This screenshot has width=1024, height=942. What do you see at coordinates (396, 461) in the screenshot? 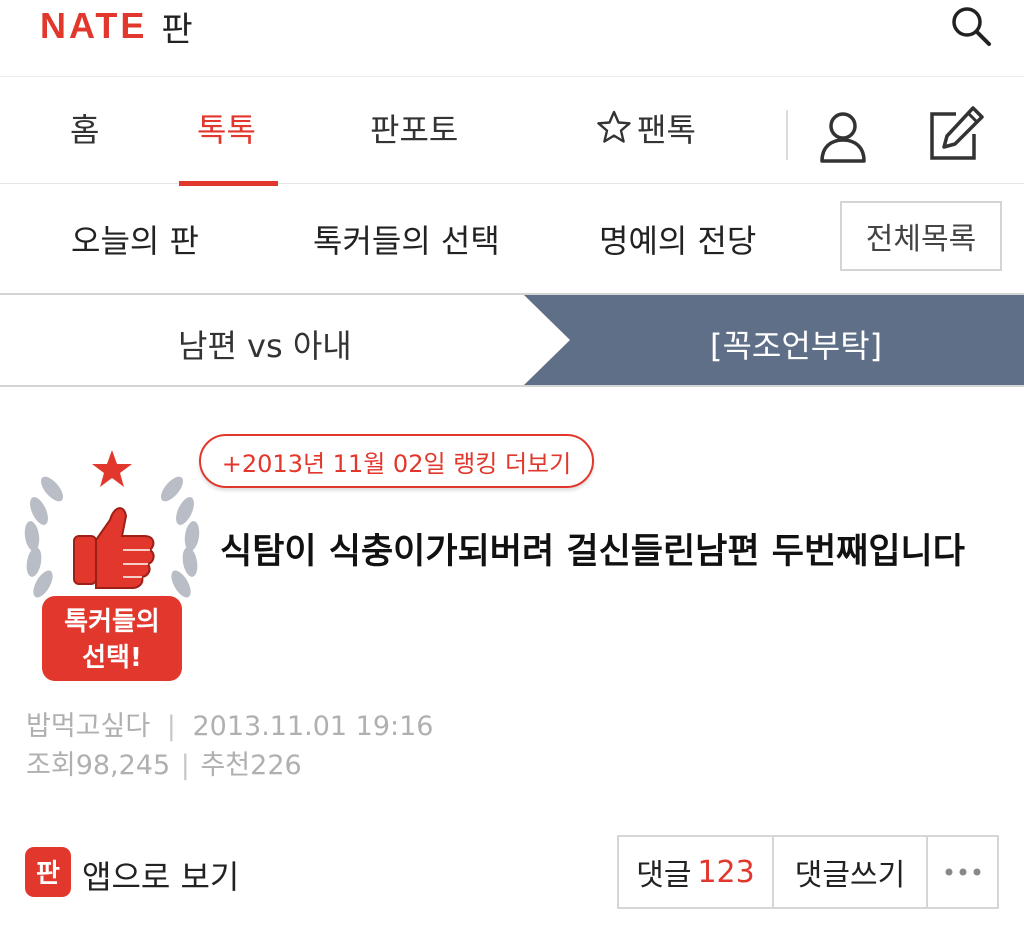
I see `ranking-more-link: +2013년 11월 02일 랭킹 더보기` at bounding box center [396, 461].